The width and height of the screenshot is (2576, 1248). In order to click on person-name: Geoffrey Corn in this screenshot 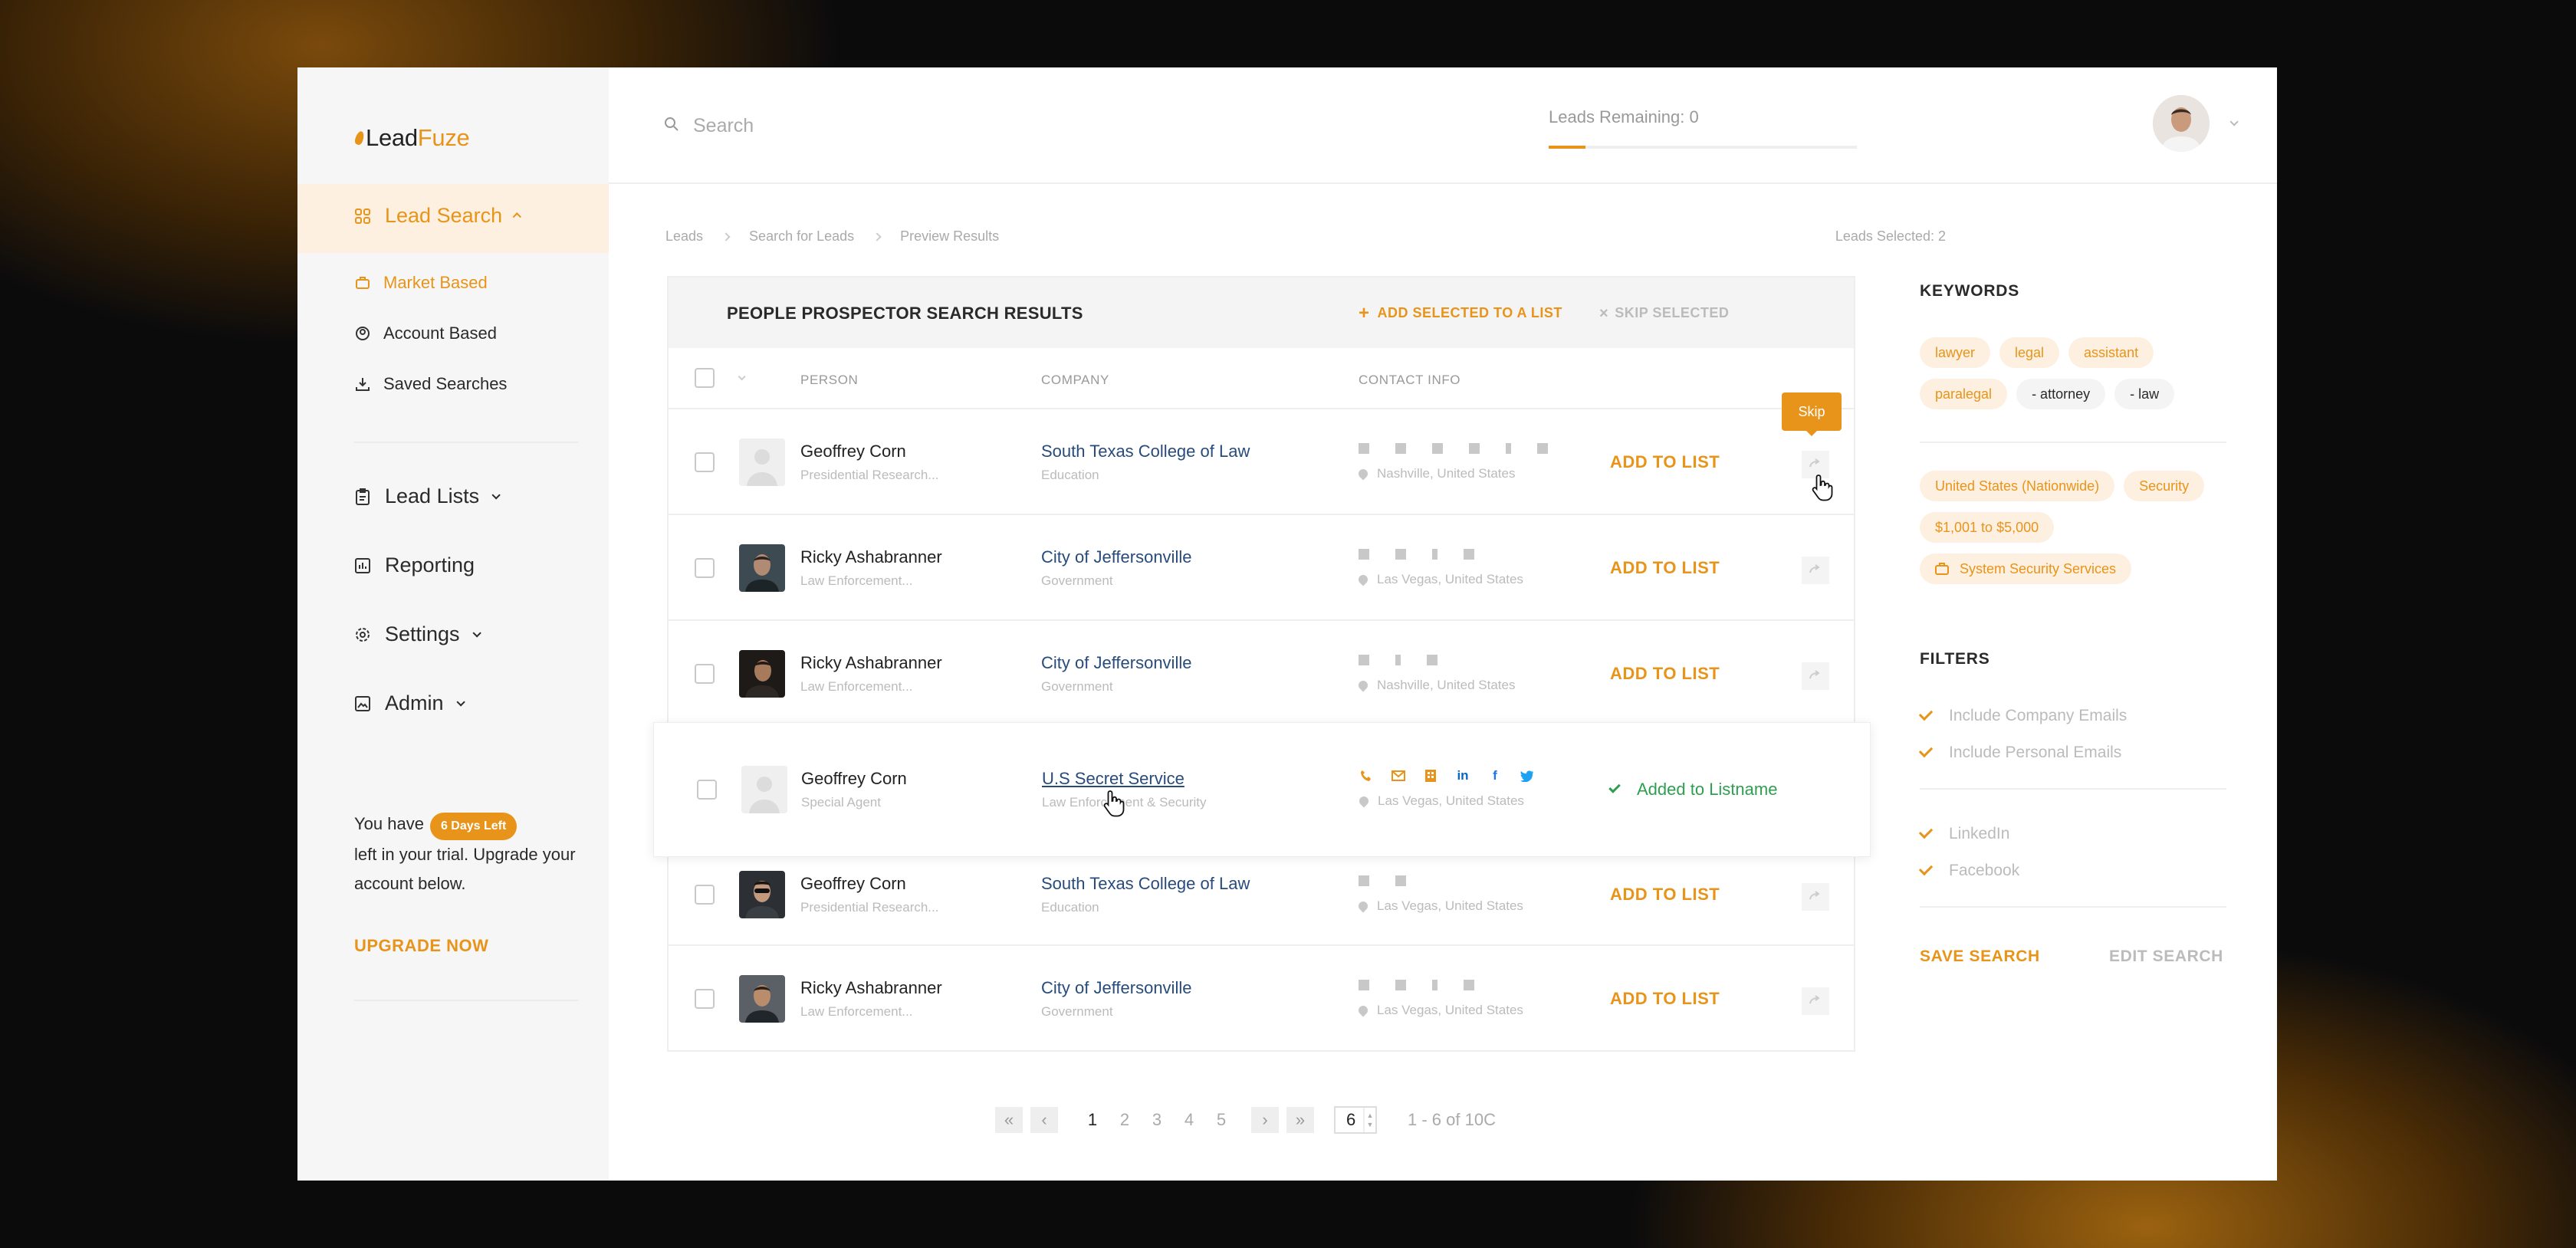, I will do `click(853, 883)`.